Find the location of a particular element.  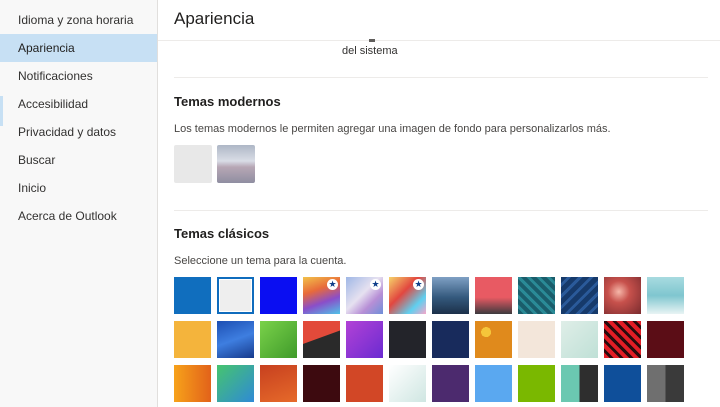

system-option-fragment is located at coordinates (372, 40).